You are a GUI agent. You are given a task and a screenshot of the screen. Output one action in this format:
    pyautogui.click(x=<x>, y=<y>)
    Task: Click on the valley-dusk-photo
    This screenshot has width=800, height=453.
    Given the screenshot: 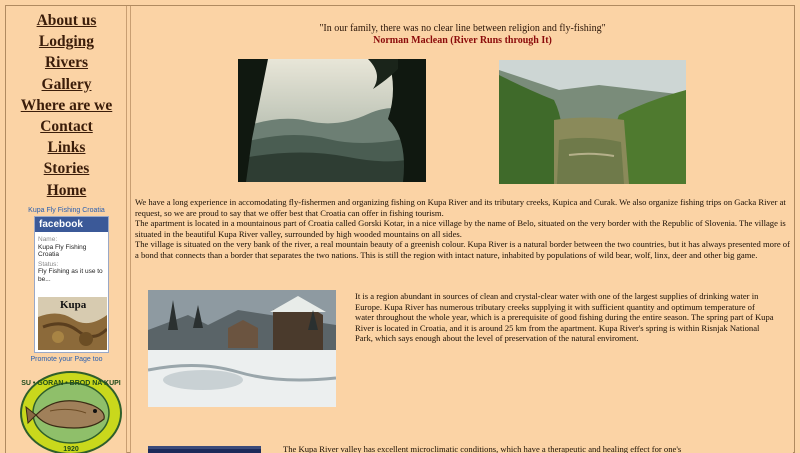 What is the action you would take?
    pyautogui.click(x=204, y=448)
    